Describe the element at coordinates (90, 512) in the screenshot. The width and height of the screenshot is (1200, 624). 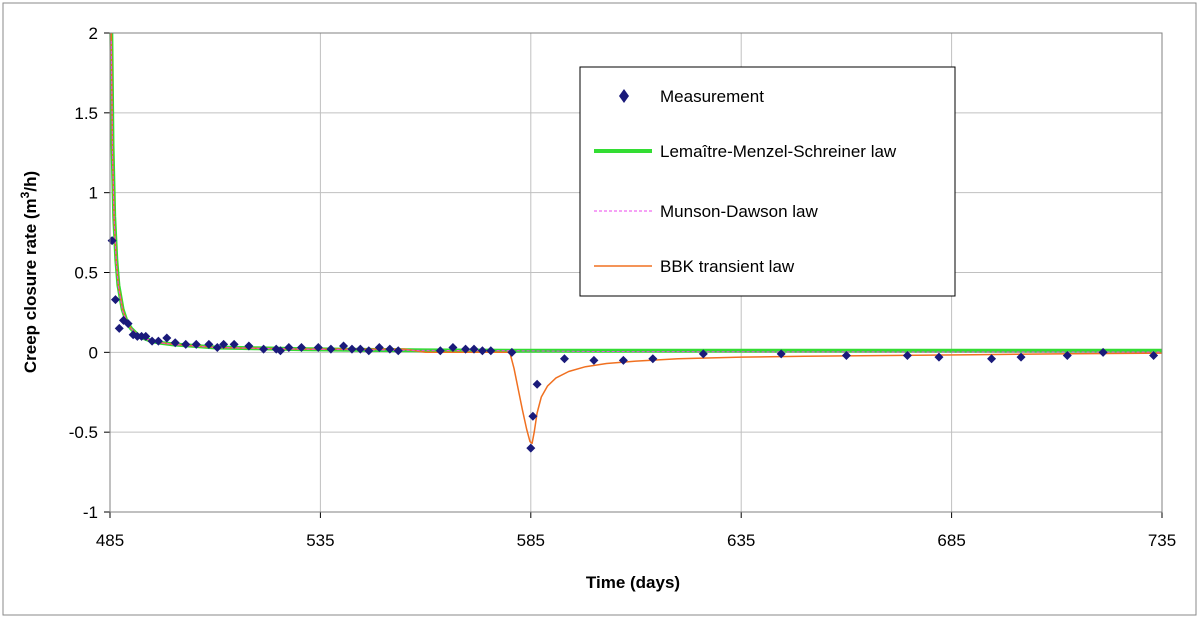
I see `y-tick-label: -1` at that location.